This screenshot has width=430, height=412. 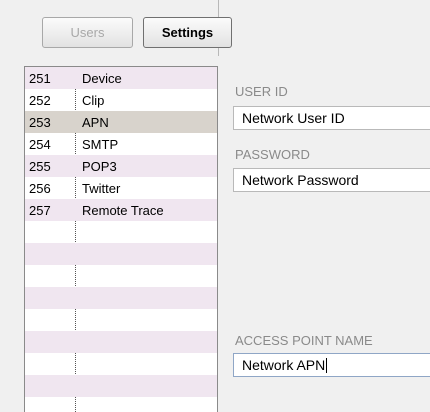 I want to click on apn-value: Network APN, so click(x=284, y=365).